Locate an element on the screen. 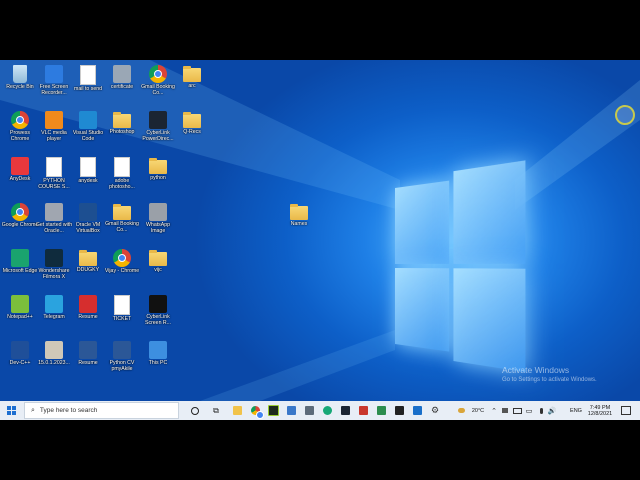 This screenshot has width=640, height=480. desktop-icon: Q-Recs is located at coordinates (192, 131).